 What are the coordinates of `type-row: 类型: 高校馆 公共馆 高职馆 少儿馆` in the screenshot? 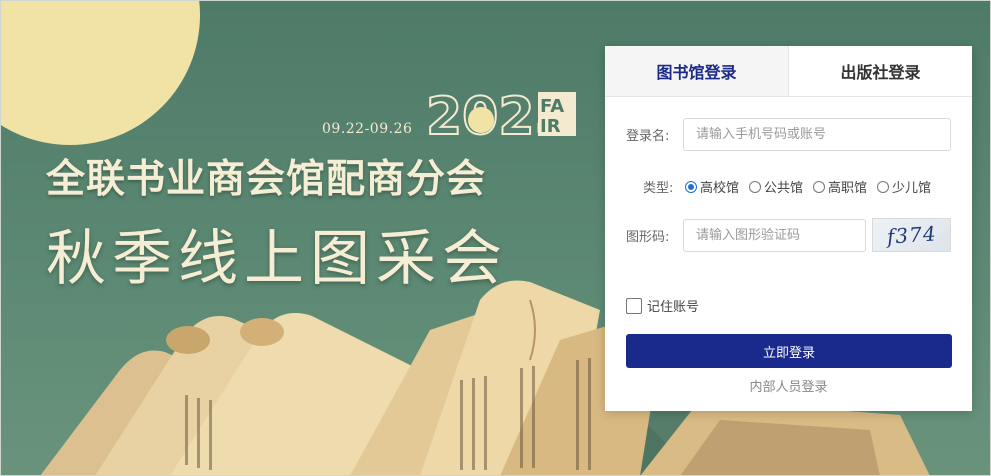 It's located at (788, 186).